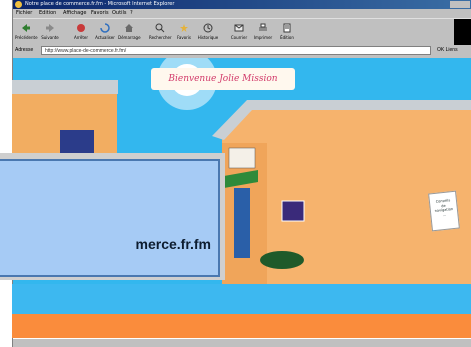 The height and width of the screenshot is (347, 471). Describe the element at coordinates (129, 28) in the screenshot. I see `home-icon` at that location.